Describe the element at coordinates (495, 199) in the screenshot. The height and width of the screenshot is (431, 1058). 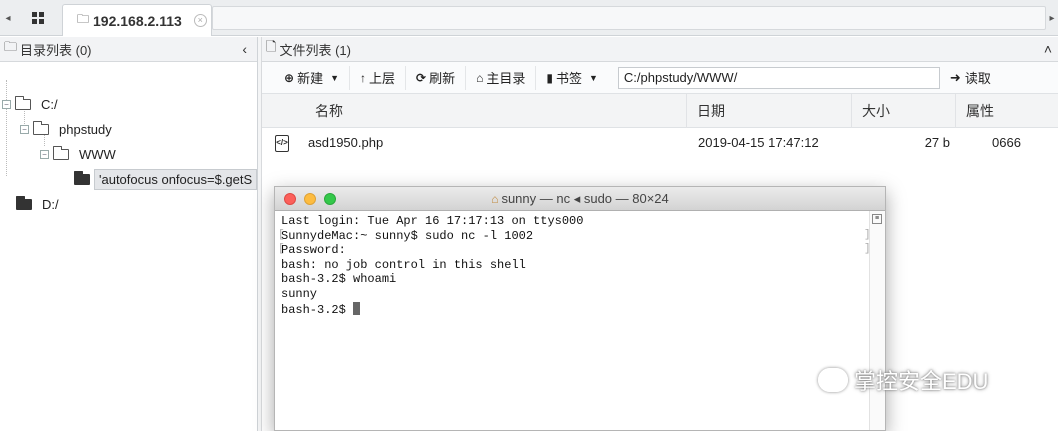
I see `home-folder-icon: ⌂` at that location.